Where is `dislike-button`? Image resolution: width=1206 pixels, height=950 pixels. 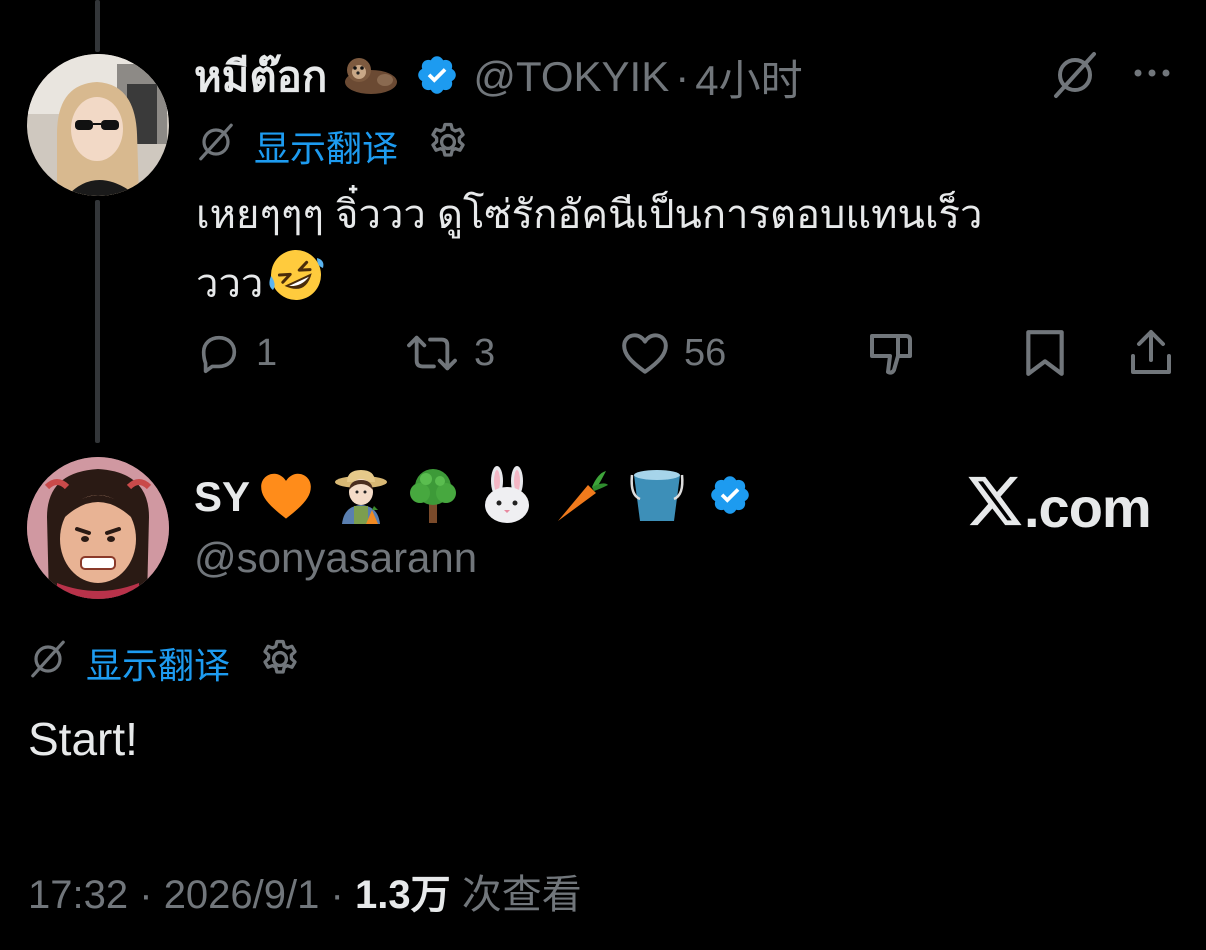 dislike-button is located at coordinates (892, 356).